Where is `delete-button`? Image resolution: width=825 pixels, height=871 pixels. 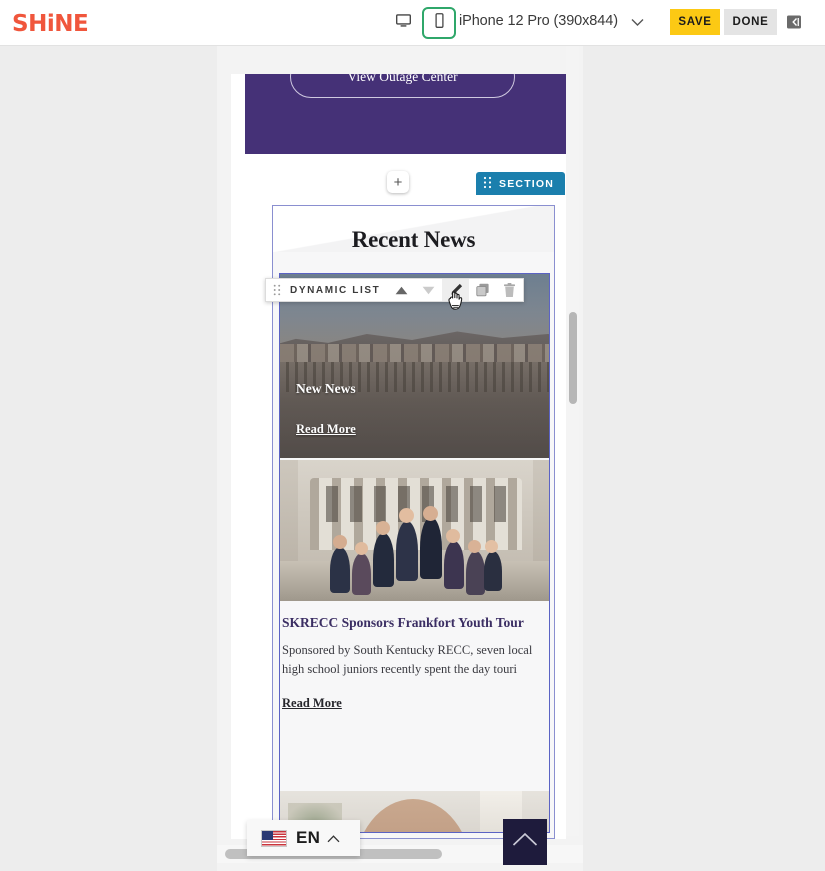
delete-button is located at coordinates (509, 290).